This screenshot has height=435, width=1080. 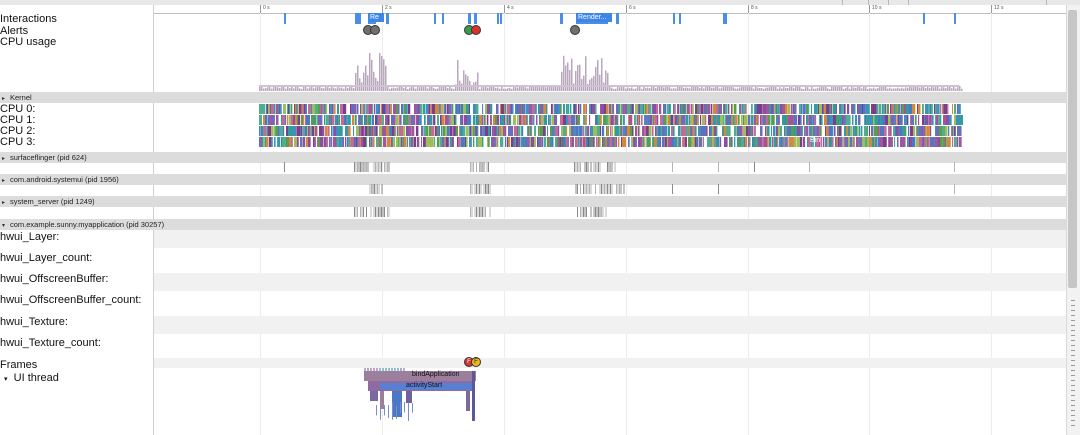 What do you see at coordinates (388, 412) in the screenshot?
I see `slice-block` at bounding box center [388, 412].